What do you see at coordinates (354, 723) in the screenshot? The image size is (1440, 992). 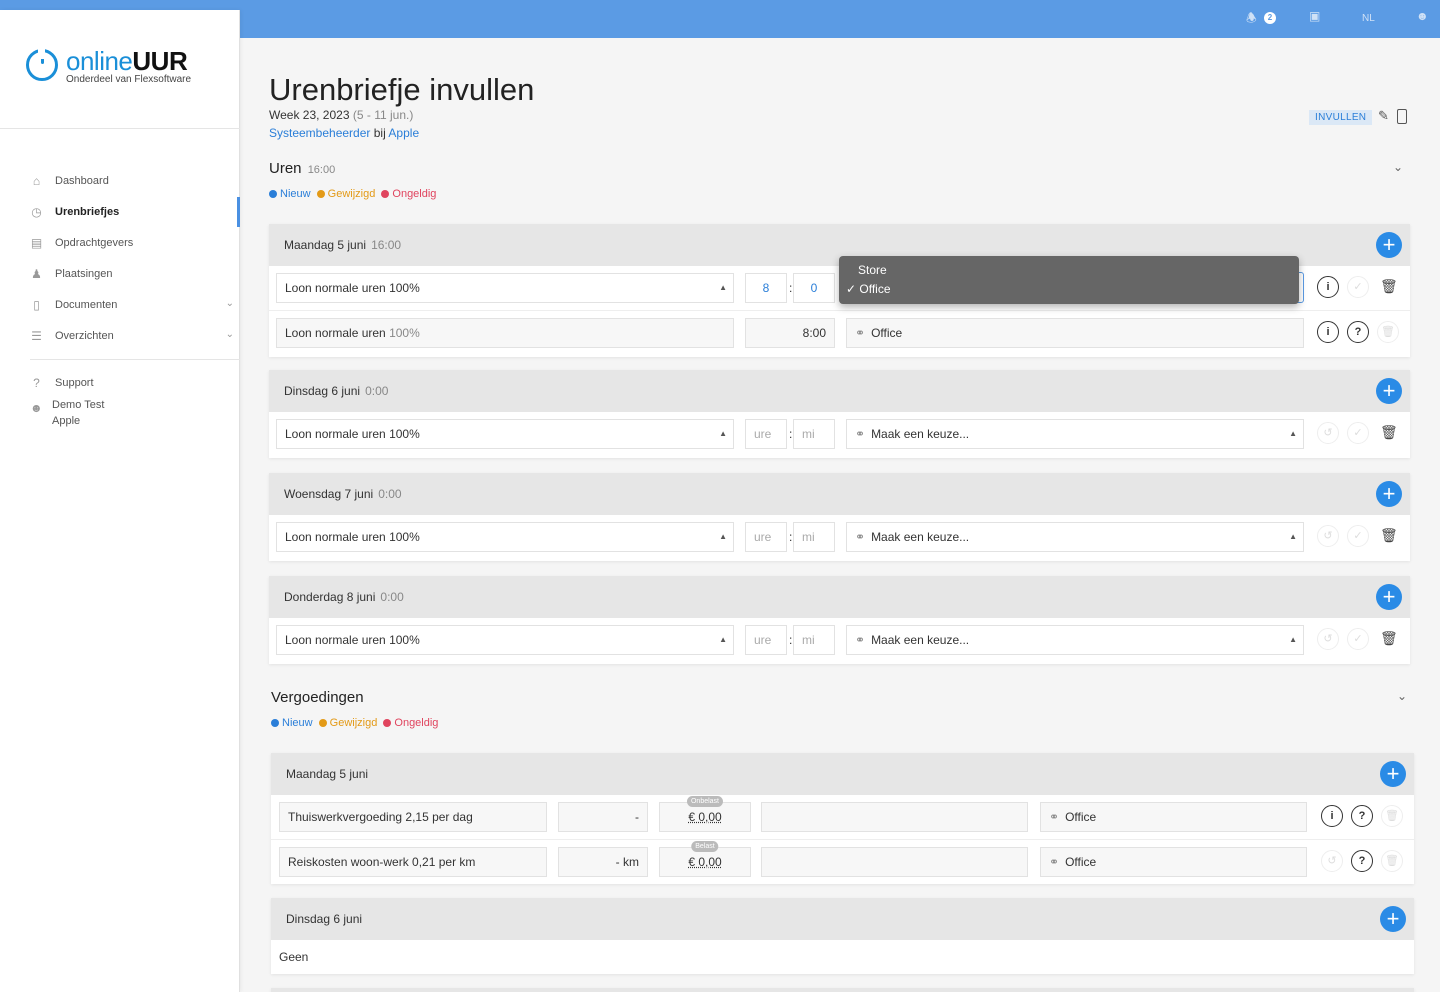 I see `allowances-legend: Nieuw Gewijzigd Ongeldig` at bounding box center [354, 723].